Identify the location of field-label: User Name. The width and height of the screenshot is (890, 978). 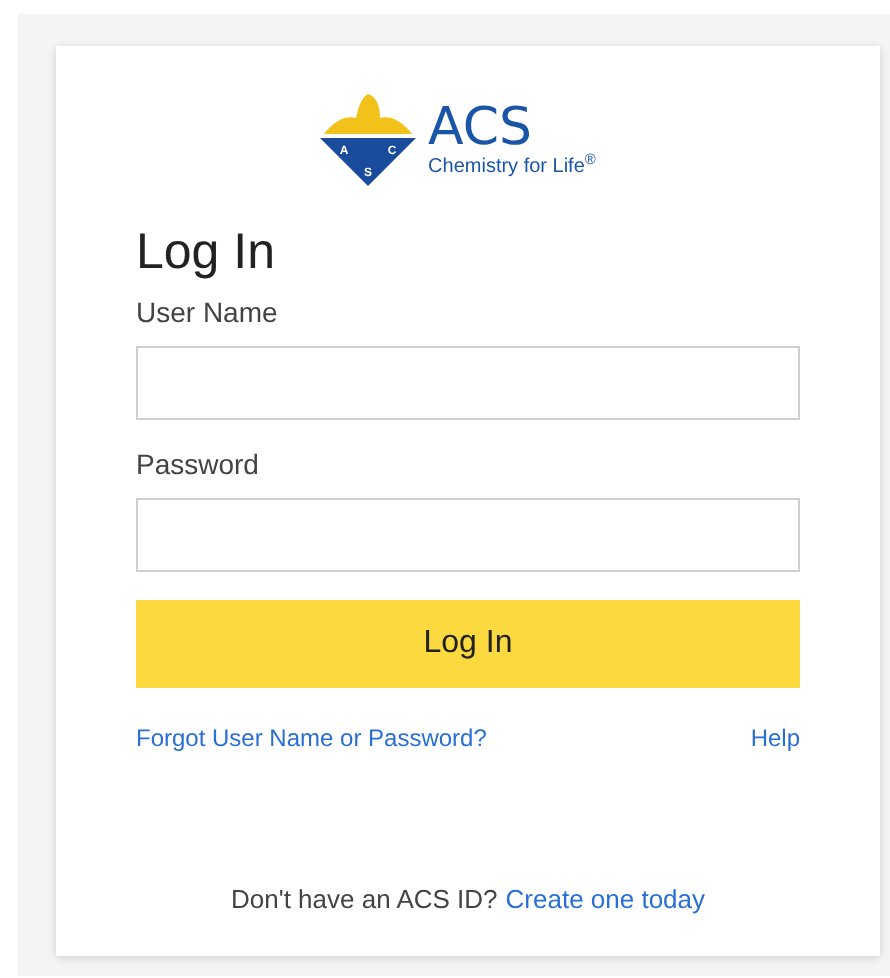
(207, 313).